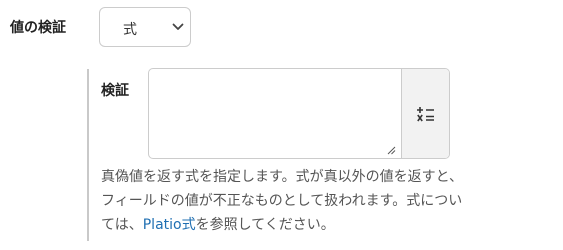 This screenshot has height=250, width=563. I want to click on formula-button, so click(425, 113).